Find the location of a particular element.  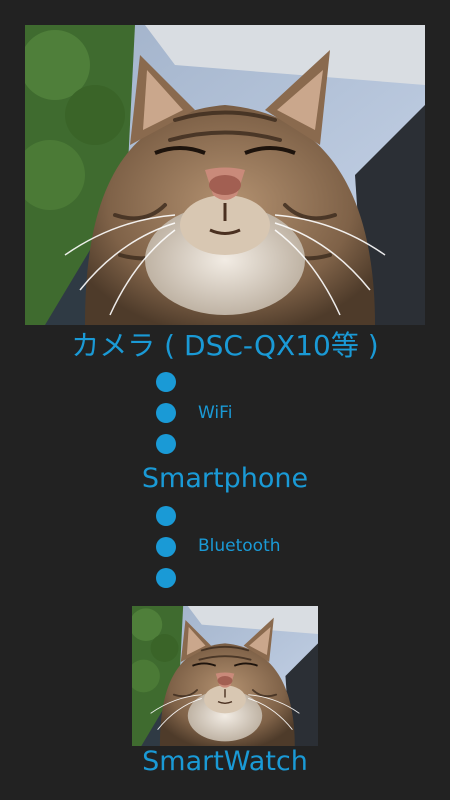

wifi-label: WiFi is located at coordinates (215, 413).